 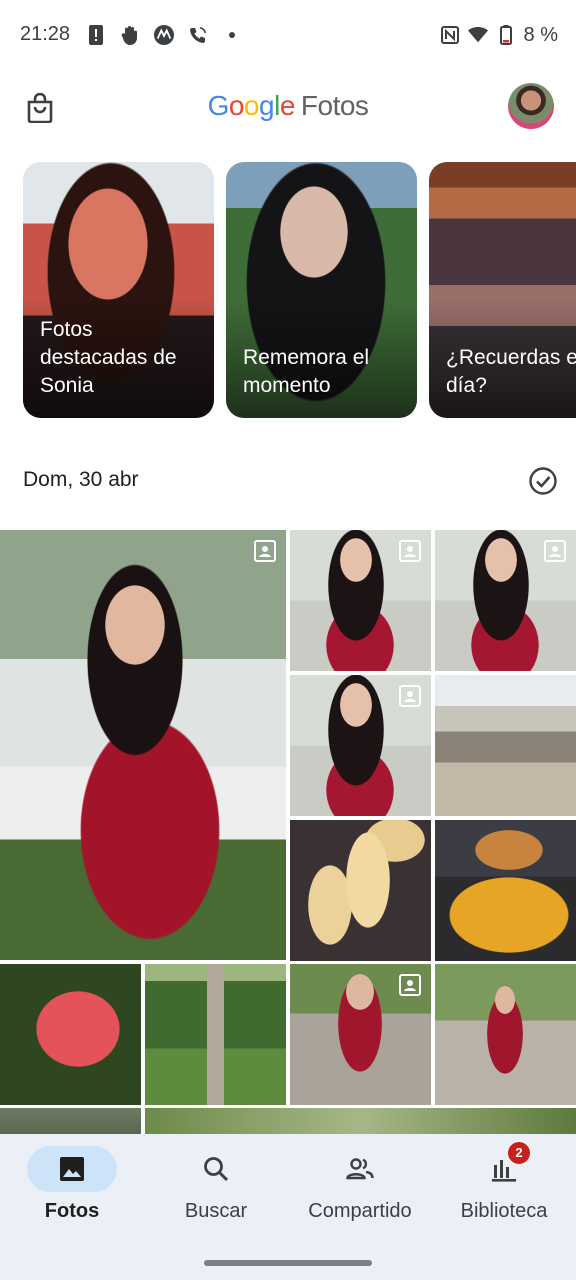 What do you see at coordinates (360, 890) in the screenshot?
I see `photo-fries` at bounding box center [360, 890].